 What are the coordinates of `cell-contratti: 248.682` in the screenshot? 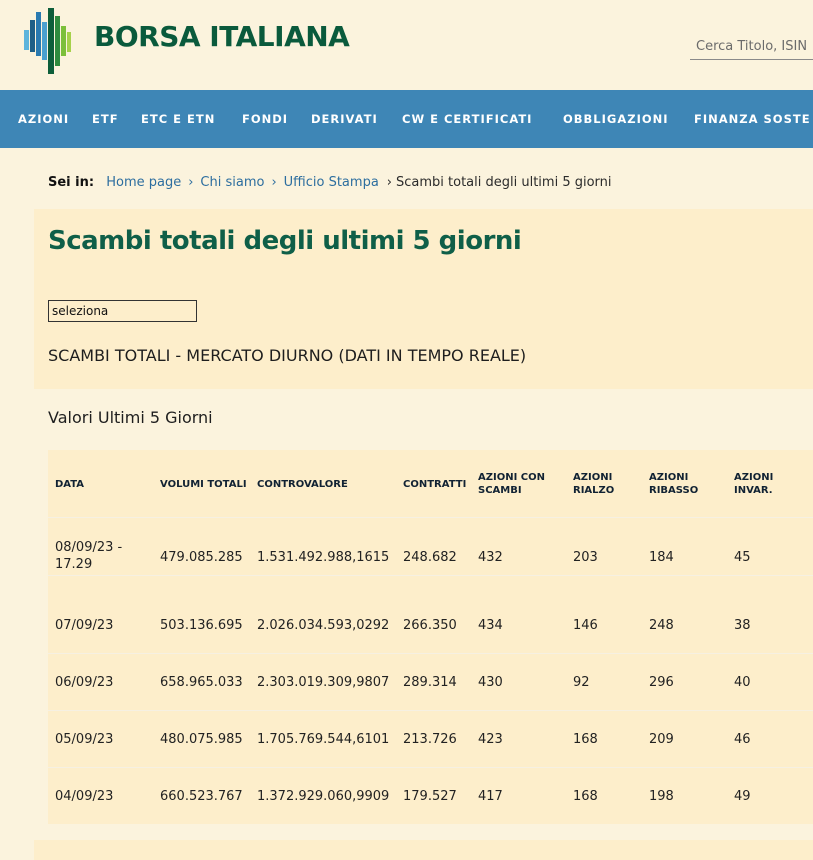 It's located at (430, 557).